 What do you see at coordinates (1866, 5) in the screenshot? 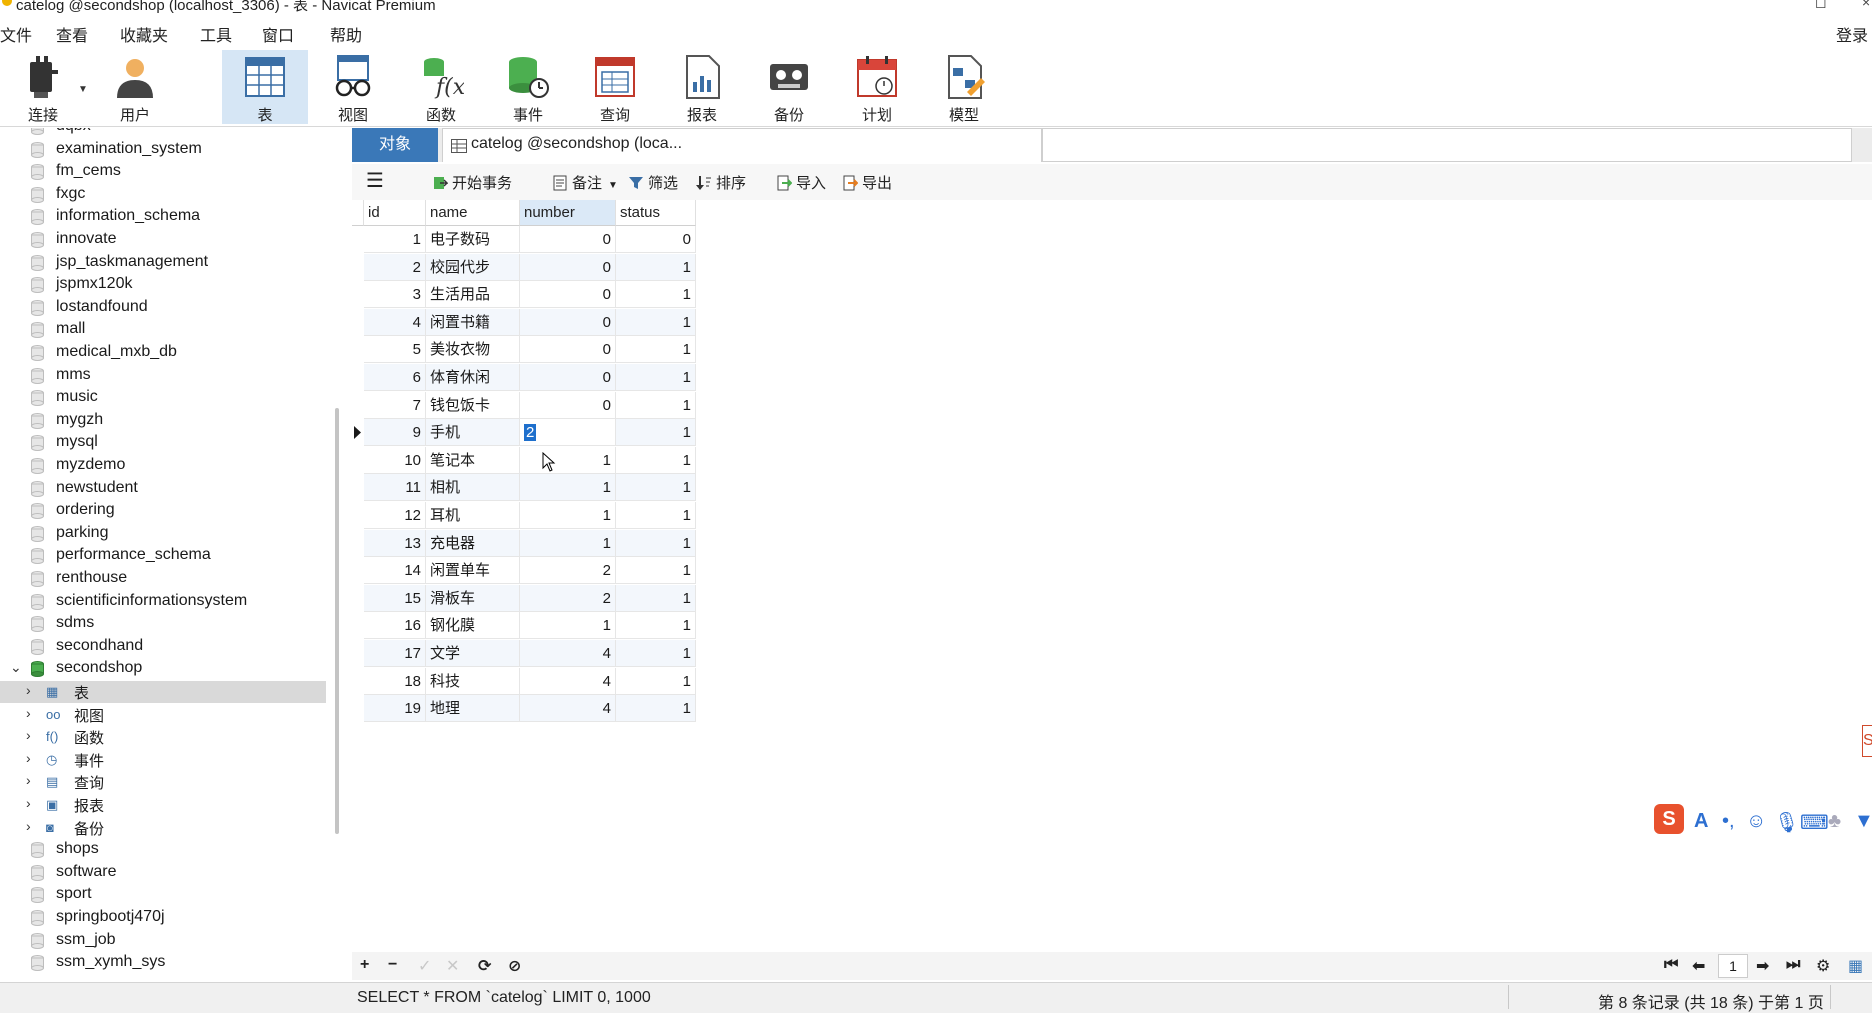
I see `close-icon: ×` at bounding box center [1866, 5].